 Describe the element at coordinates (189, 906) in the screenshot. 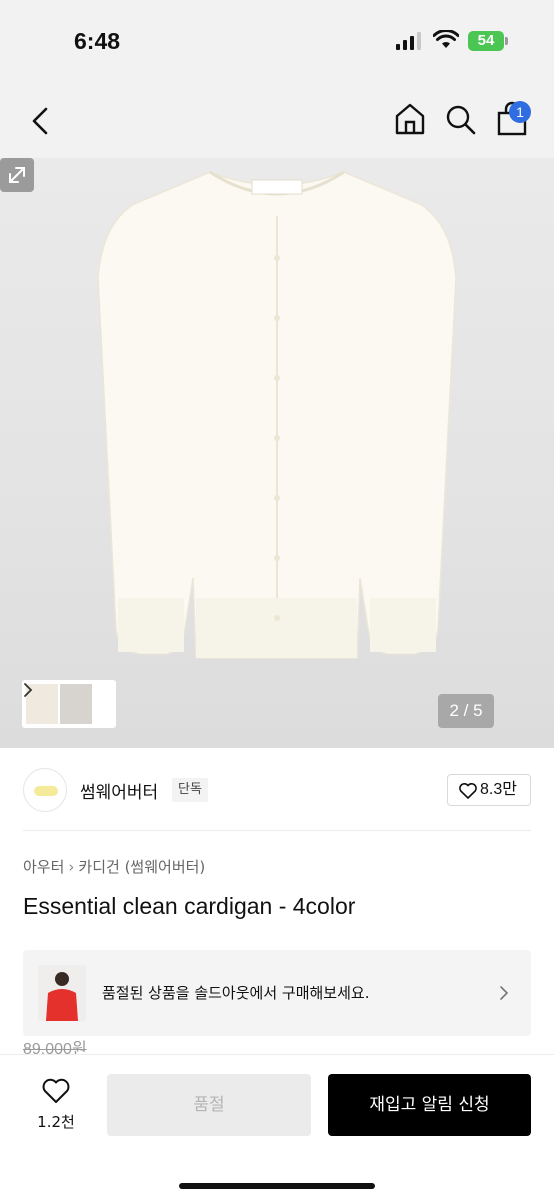

I see `product-title: Essential clean cardigan - 4color` at that location.